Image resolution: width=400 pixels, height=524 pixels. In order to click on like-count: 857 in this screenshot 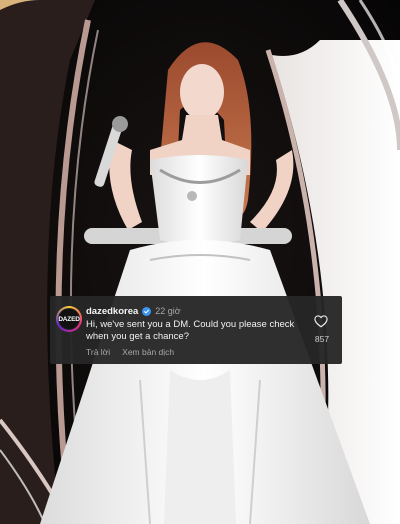, I will do `click(322, 339)`.